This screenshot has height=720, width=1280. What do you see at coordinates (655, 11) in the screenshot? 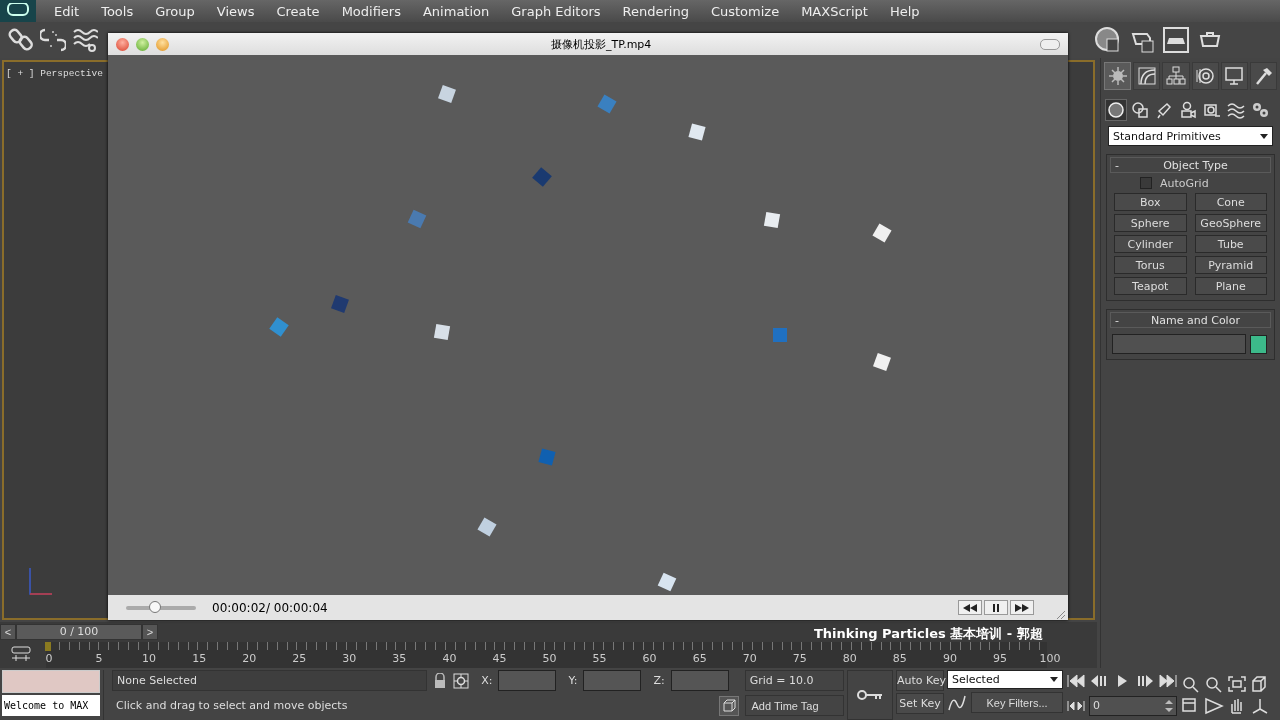
I see `menu-item: Rendering` at bounding box center [655, 11].